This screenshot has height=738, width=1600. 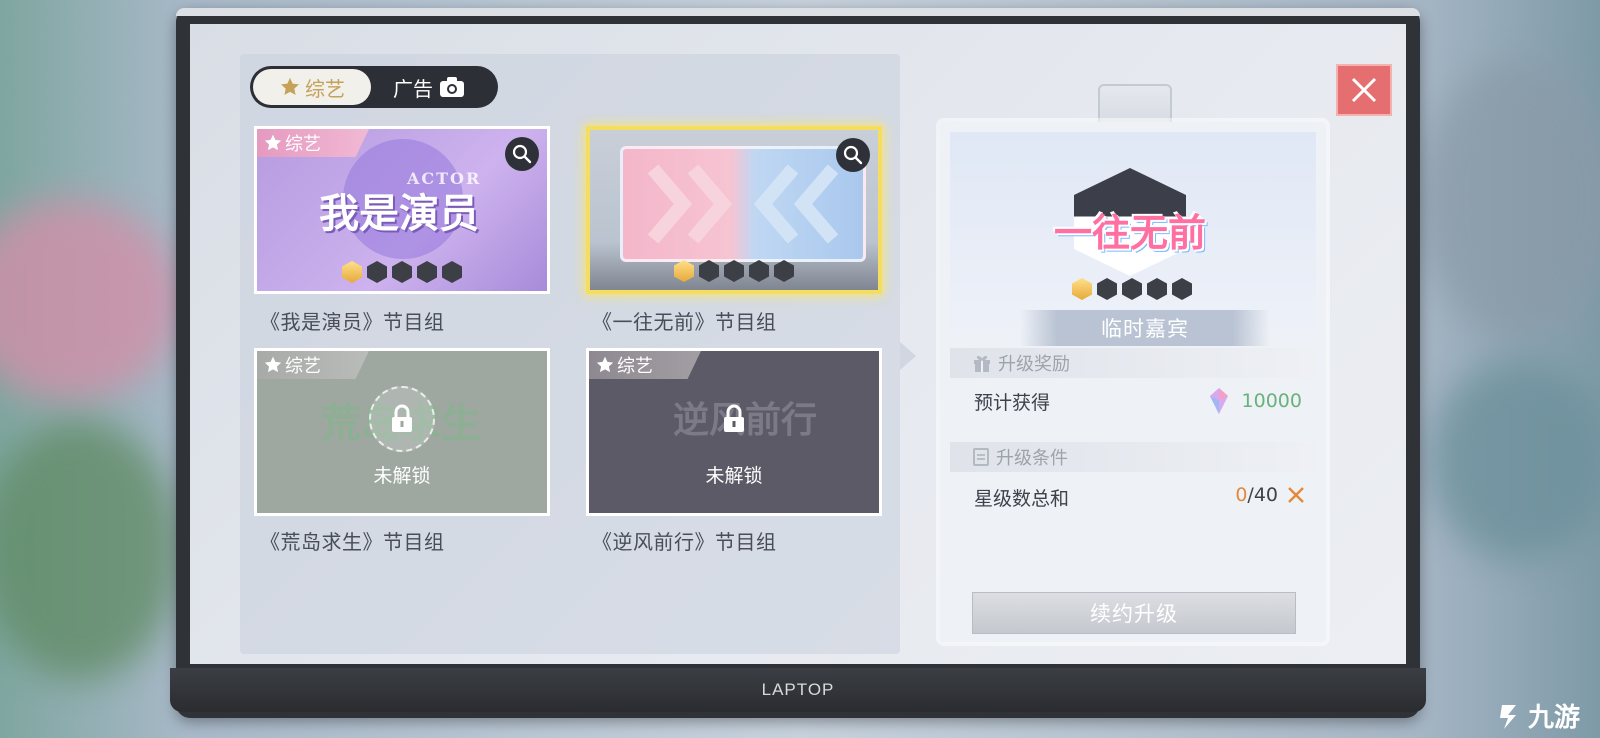 What do you see at coordinates (452, 87) in the screenshot?
I see `camera-icon` at bounding box center [452, 87].